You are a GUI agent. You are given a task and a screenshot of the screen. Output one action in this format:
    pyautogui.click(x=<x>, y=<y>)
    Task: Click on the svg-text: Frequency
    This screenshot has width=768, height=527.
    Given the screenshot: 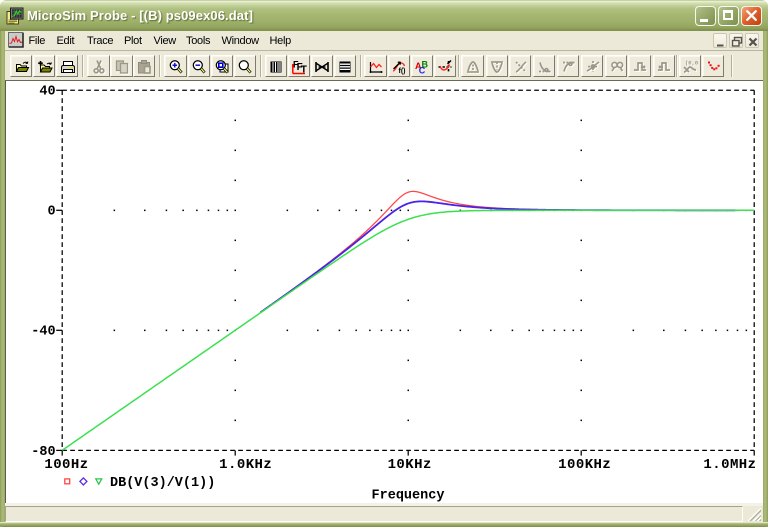 What is the action you would take?
    pyautogui.click(x=408, y=496)
    